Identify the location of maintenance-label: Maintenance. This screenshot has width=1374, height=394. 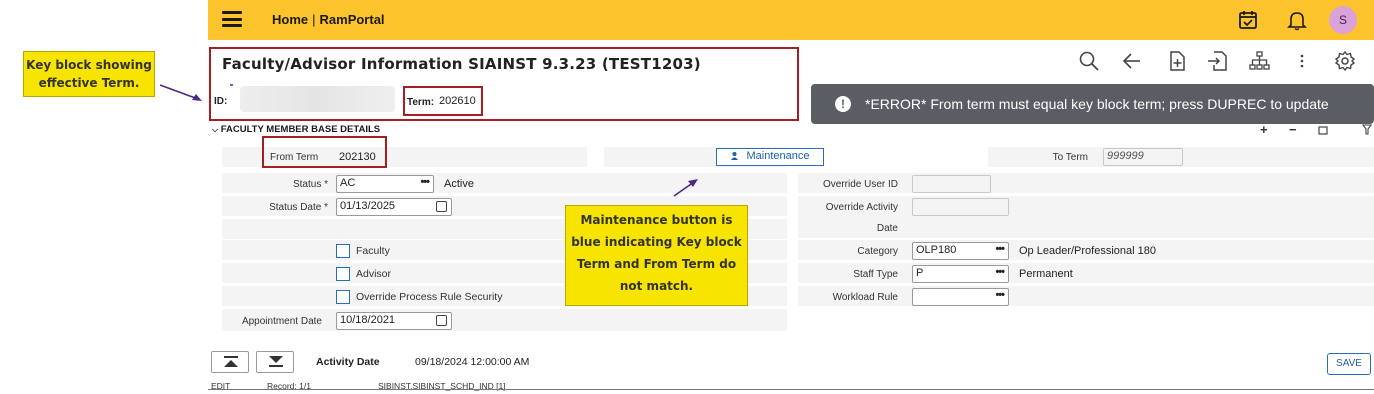
(778, 156).